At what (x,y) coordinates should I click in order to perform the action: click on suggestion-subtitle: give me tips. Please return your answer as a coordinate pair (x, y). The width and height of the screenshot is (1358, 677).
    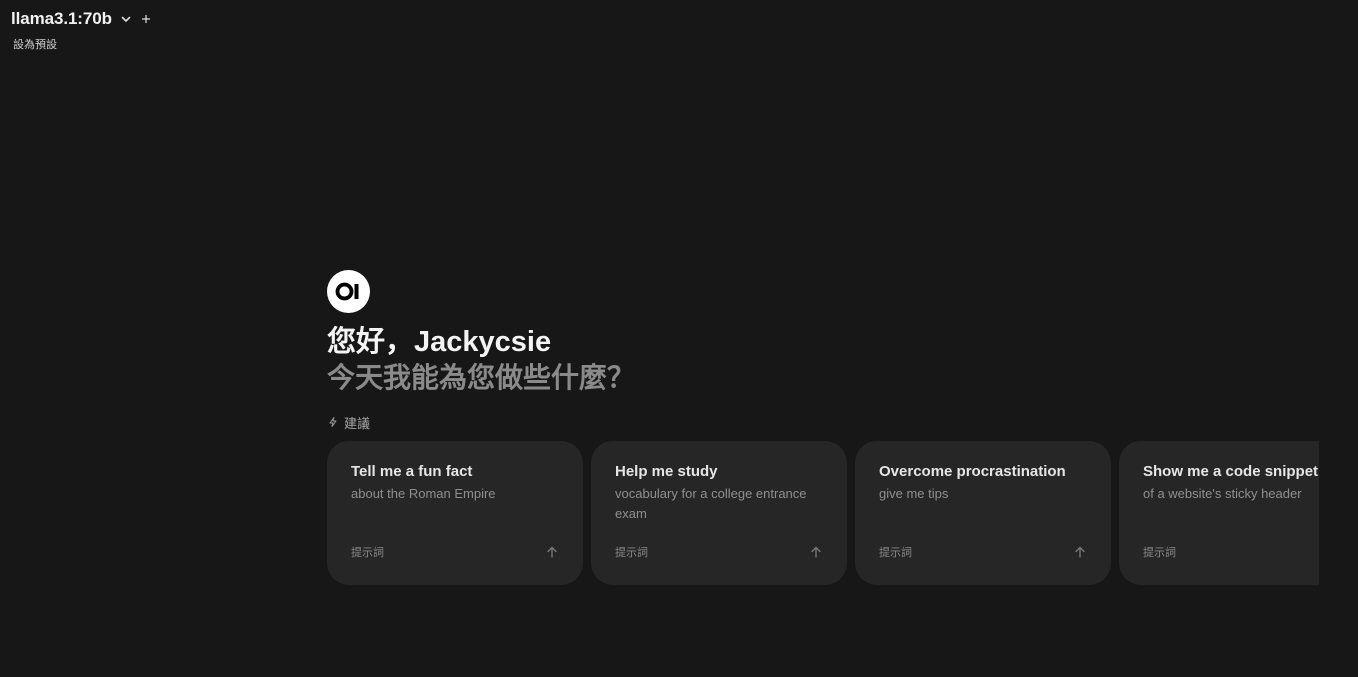
    Looking at the image, I should click on (914, 493).